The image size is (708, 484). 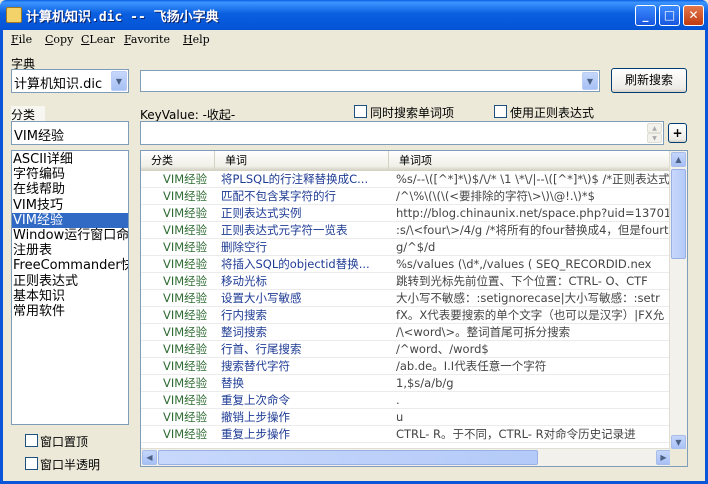 I want to click on table-row: VIM经验 移动光标 跳转到光标先前位置、下个位置：CTRL- O、CTF, so click(x=406, y=281).